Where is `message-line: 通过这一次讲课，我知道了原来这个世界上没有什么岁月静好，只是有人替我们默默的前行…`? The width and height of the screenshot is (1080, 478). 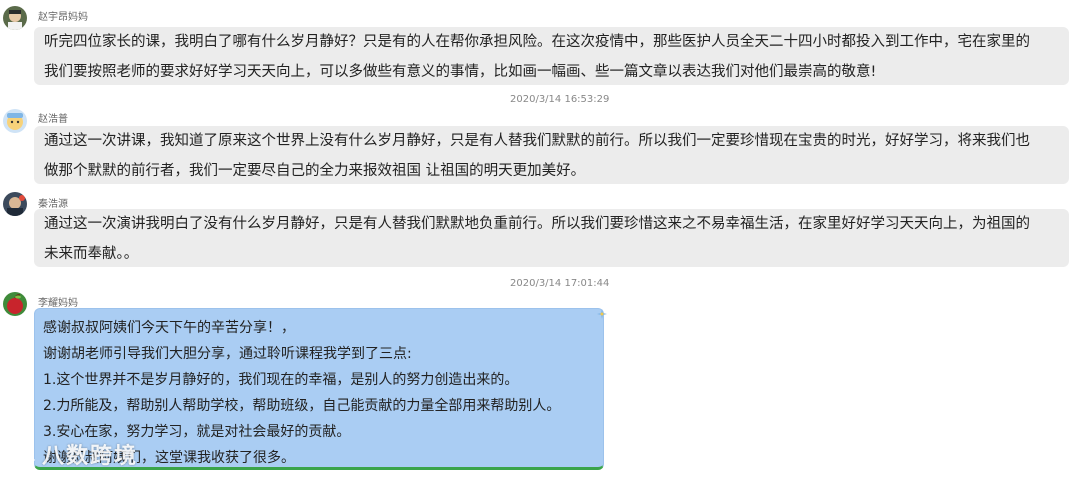
message-line: 通过这一次讲课，我知道了原来这个世界上没有什么岁月静好，只是有人替我们默默的前行… is located at coordinates (537, 141).